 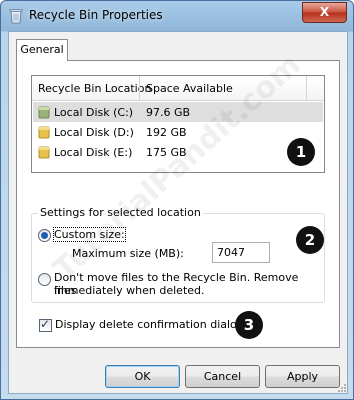 I want to click on column-header-location: Recycle Bin Location, so click(x=94, y=88).